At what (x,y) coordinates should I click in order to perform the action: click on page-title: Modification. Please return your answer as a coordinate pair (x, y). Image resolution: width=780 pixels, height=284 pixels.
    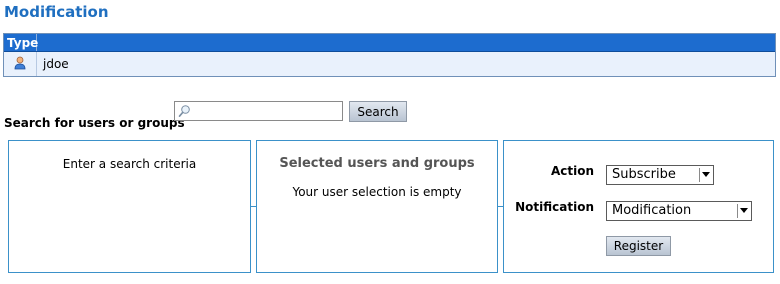
    Looking at the image, I should click on (56, 12).